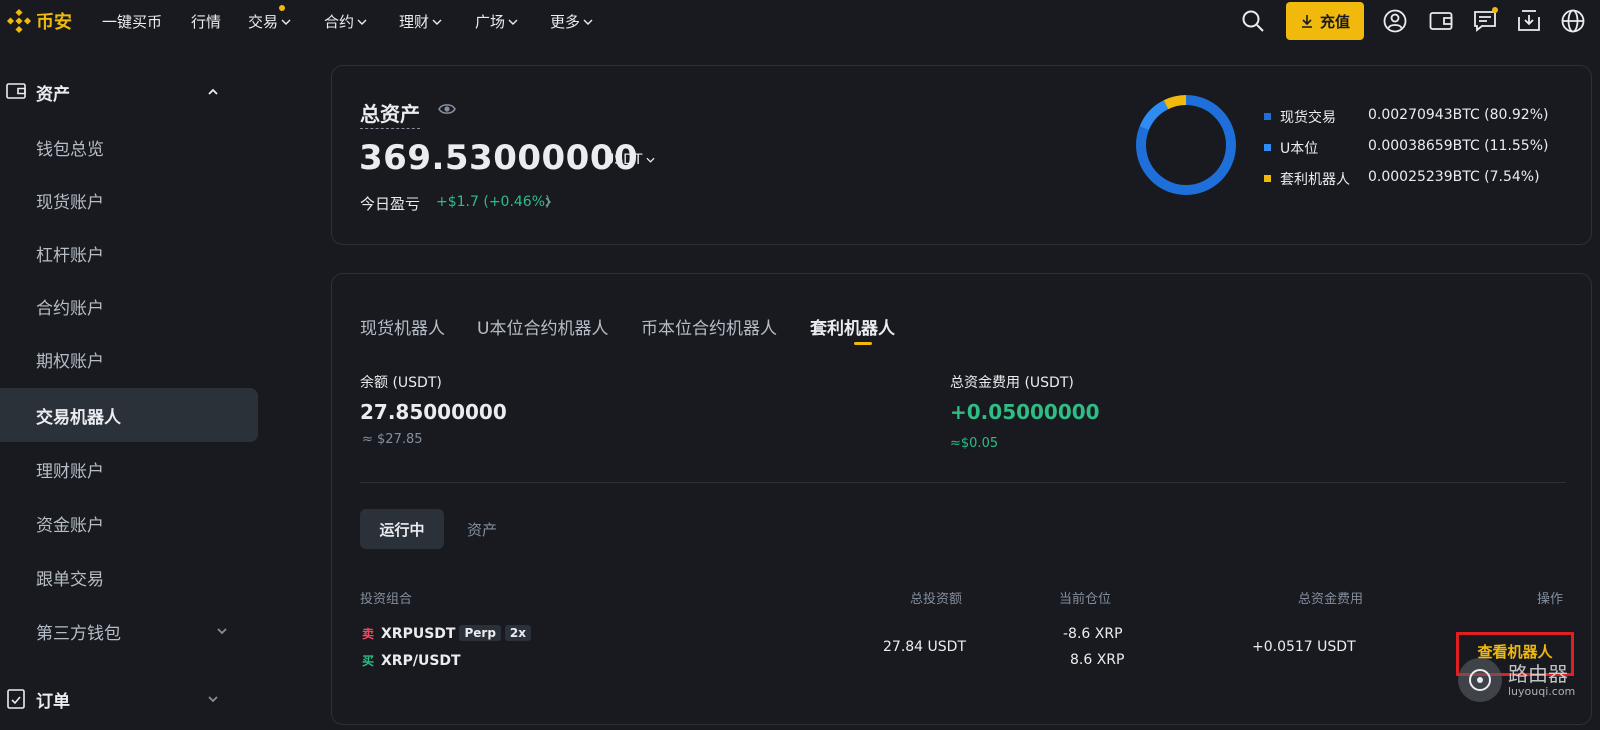 Image resolution: width=1600 pixels, height=730 pixels. I want to click on nav-futures: 合约, so click(345, 21).